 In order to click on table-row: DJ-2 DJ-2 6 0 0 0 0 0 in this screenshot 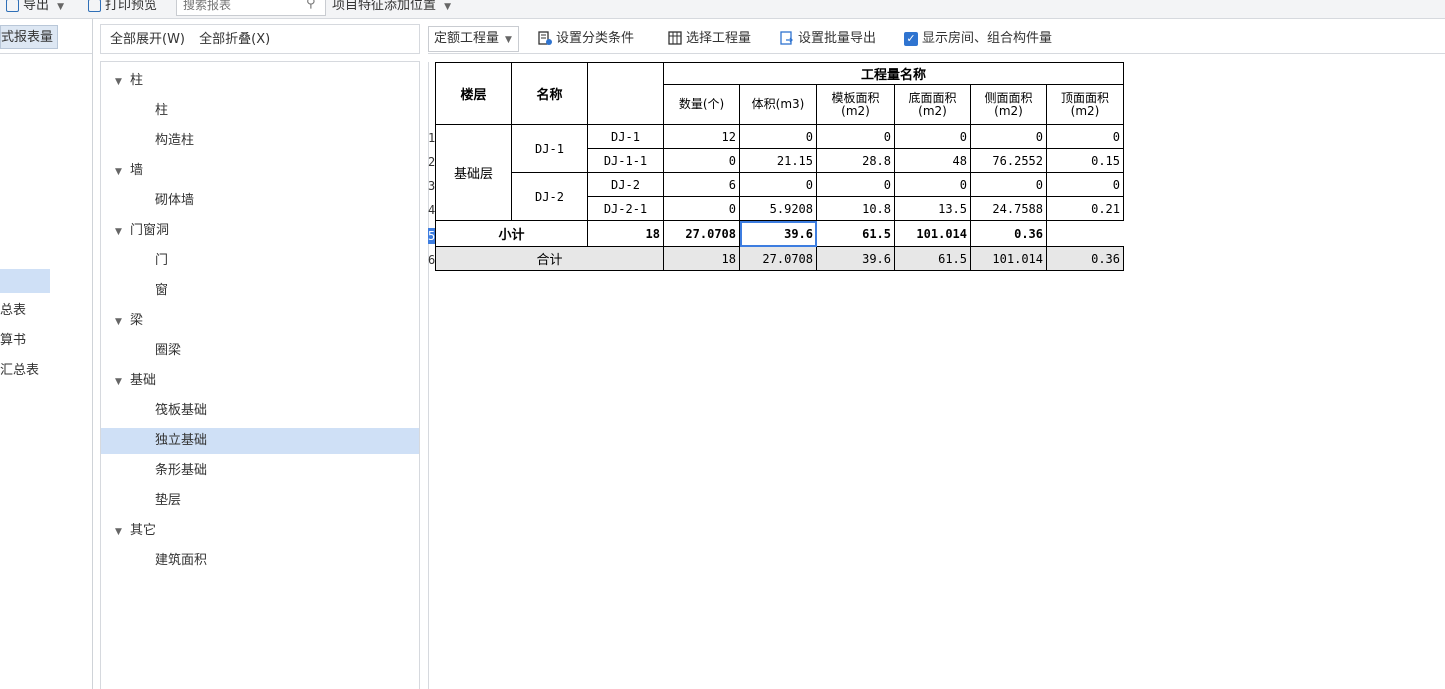, I will do `click(780, 196)`.